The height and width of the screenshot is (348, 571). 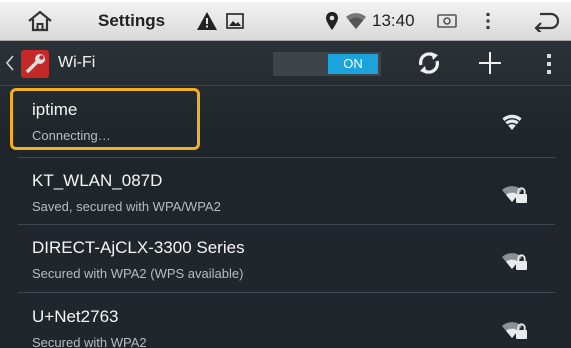 What do you see at coordinates (546, 21) in the screenshot?
I see `back-icon` at bounding box center [546, 21].